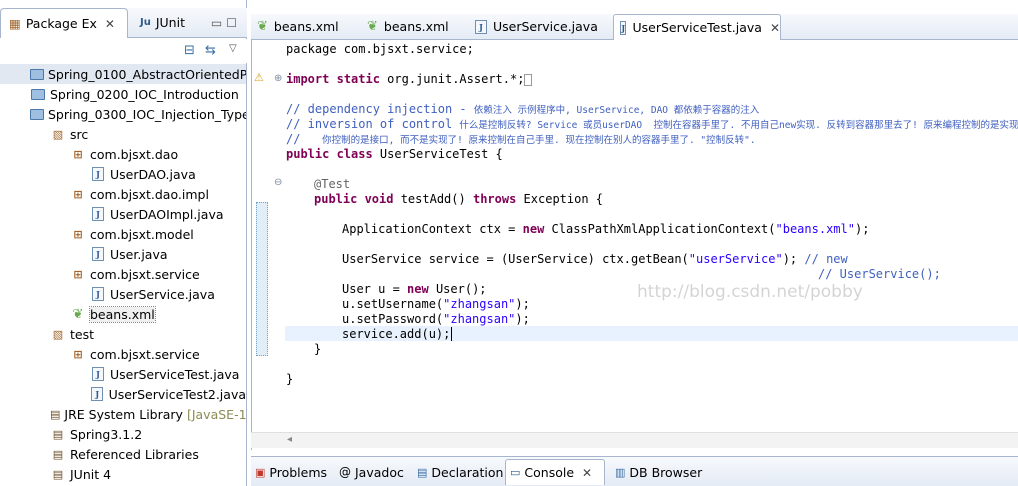 This screenshot has height=486, width=1018. Describe the element at coordinates (436, 304) in the screenshot. I see `code-line-set-username: u.setUsername("zhangsan");` at that location.